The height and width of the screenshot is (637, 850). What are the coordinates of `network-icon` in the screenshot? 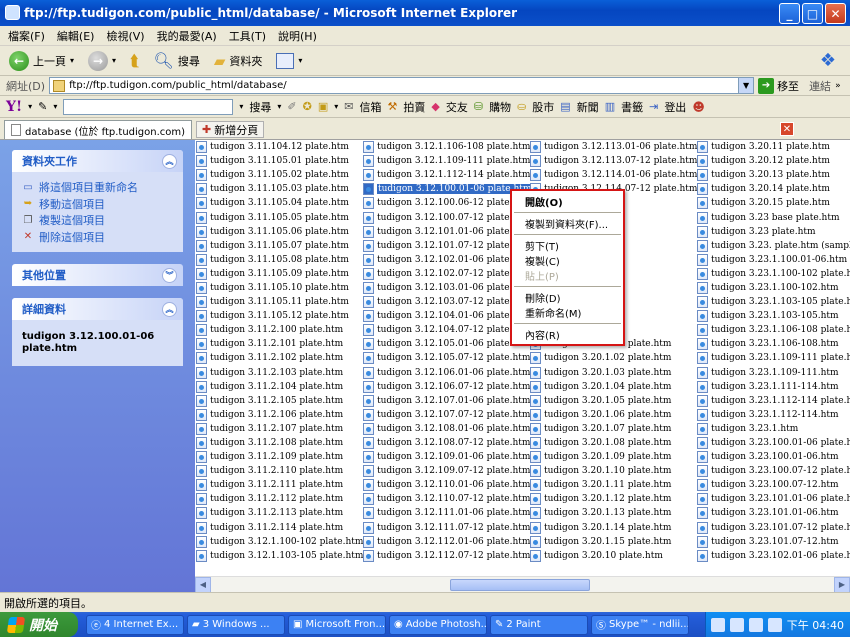 It's located at (755, 624).